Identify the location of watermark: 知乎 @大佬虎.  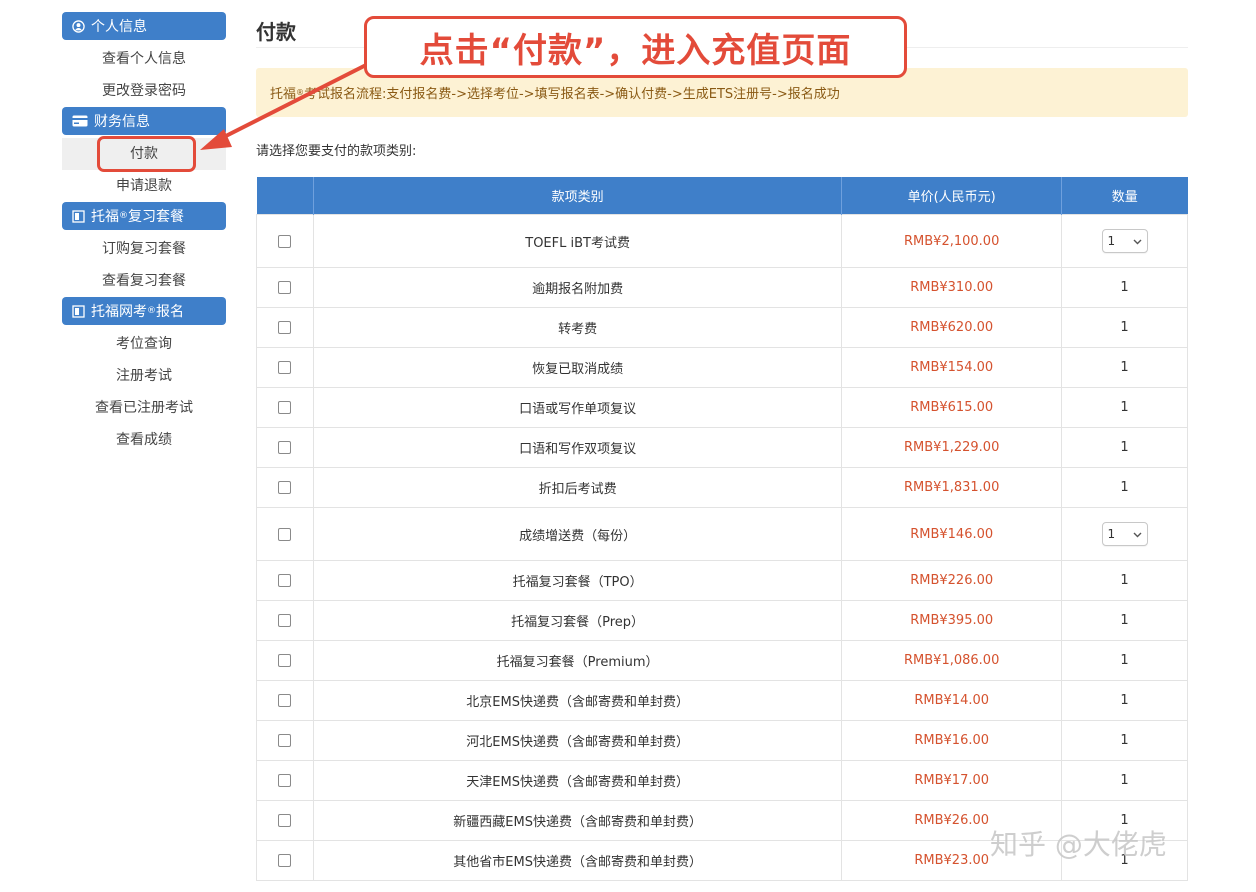
(1078, 844).